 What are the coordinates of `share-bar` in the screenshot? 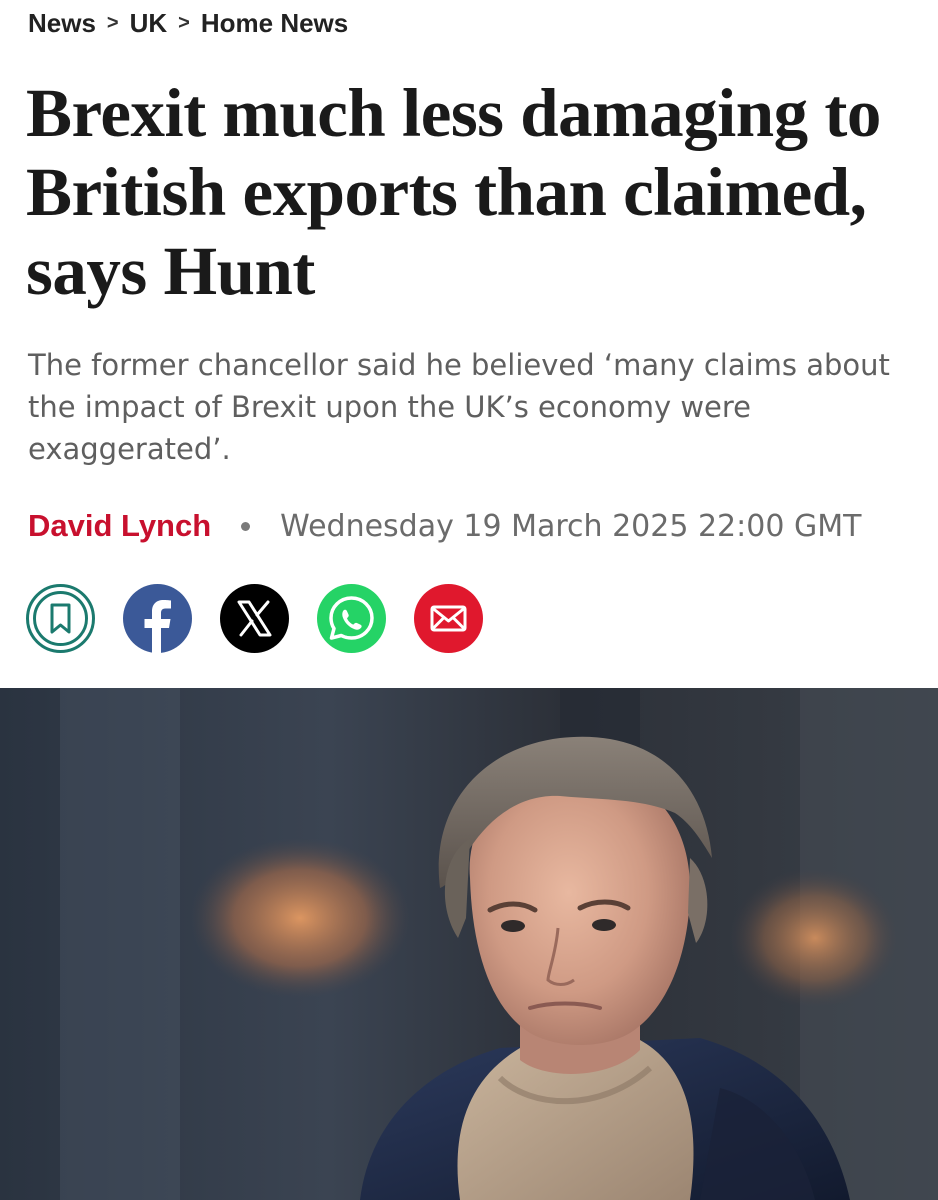 It's located at (254, 618).